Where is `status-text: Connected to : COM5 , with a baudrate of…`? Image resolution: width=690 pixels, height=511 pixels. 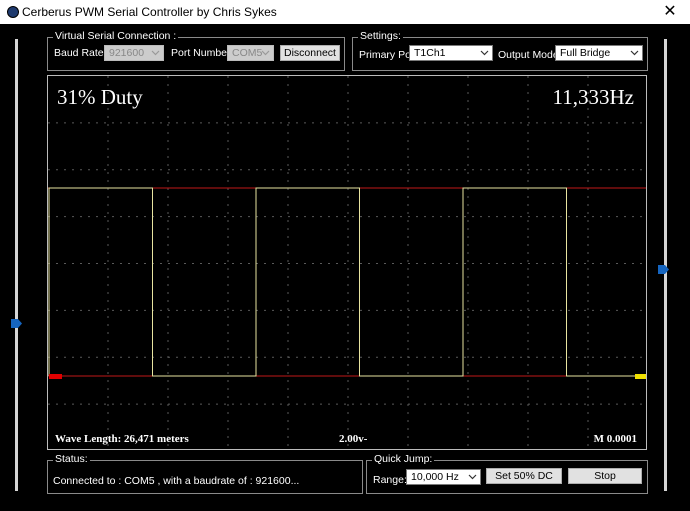 status-text: Connected to : COM5 , with a baudrate of… is located at coordinates (176, 481).